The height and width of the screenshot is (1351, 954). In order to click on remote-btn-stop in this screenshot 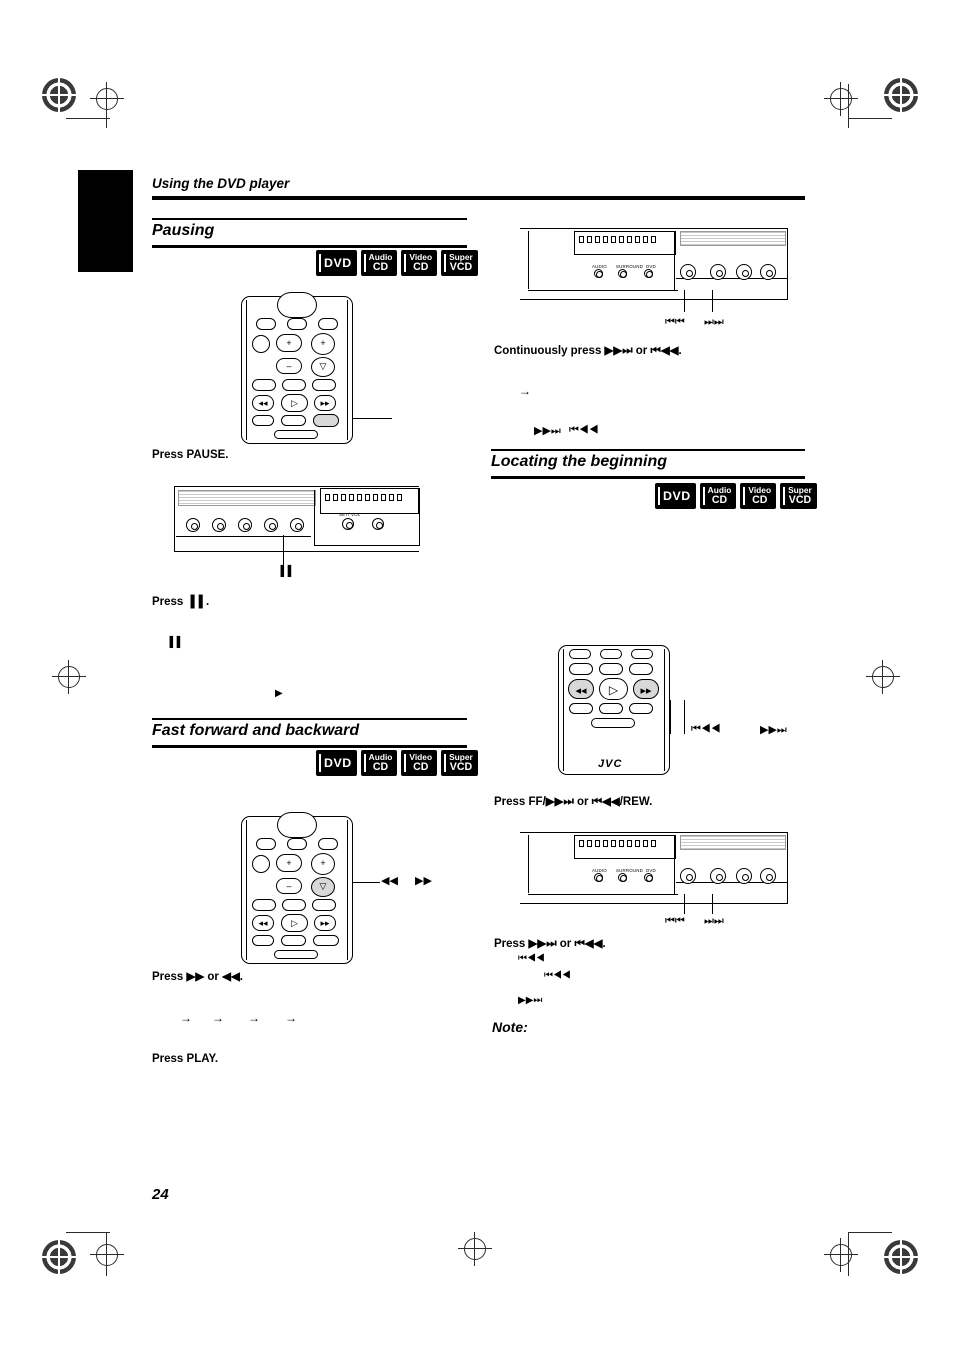, I will do `click(263, 420)`.